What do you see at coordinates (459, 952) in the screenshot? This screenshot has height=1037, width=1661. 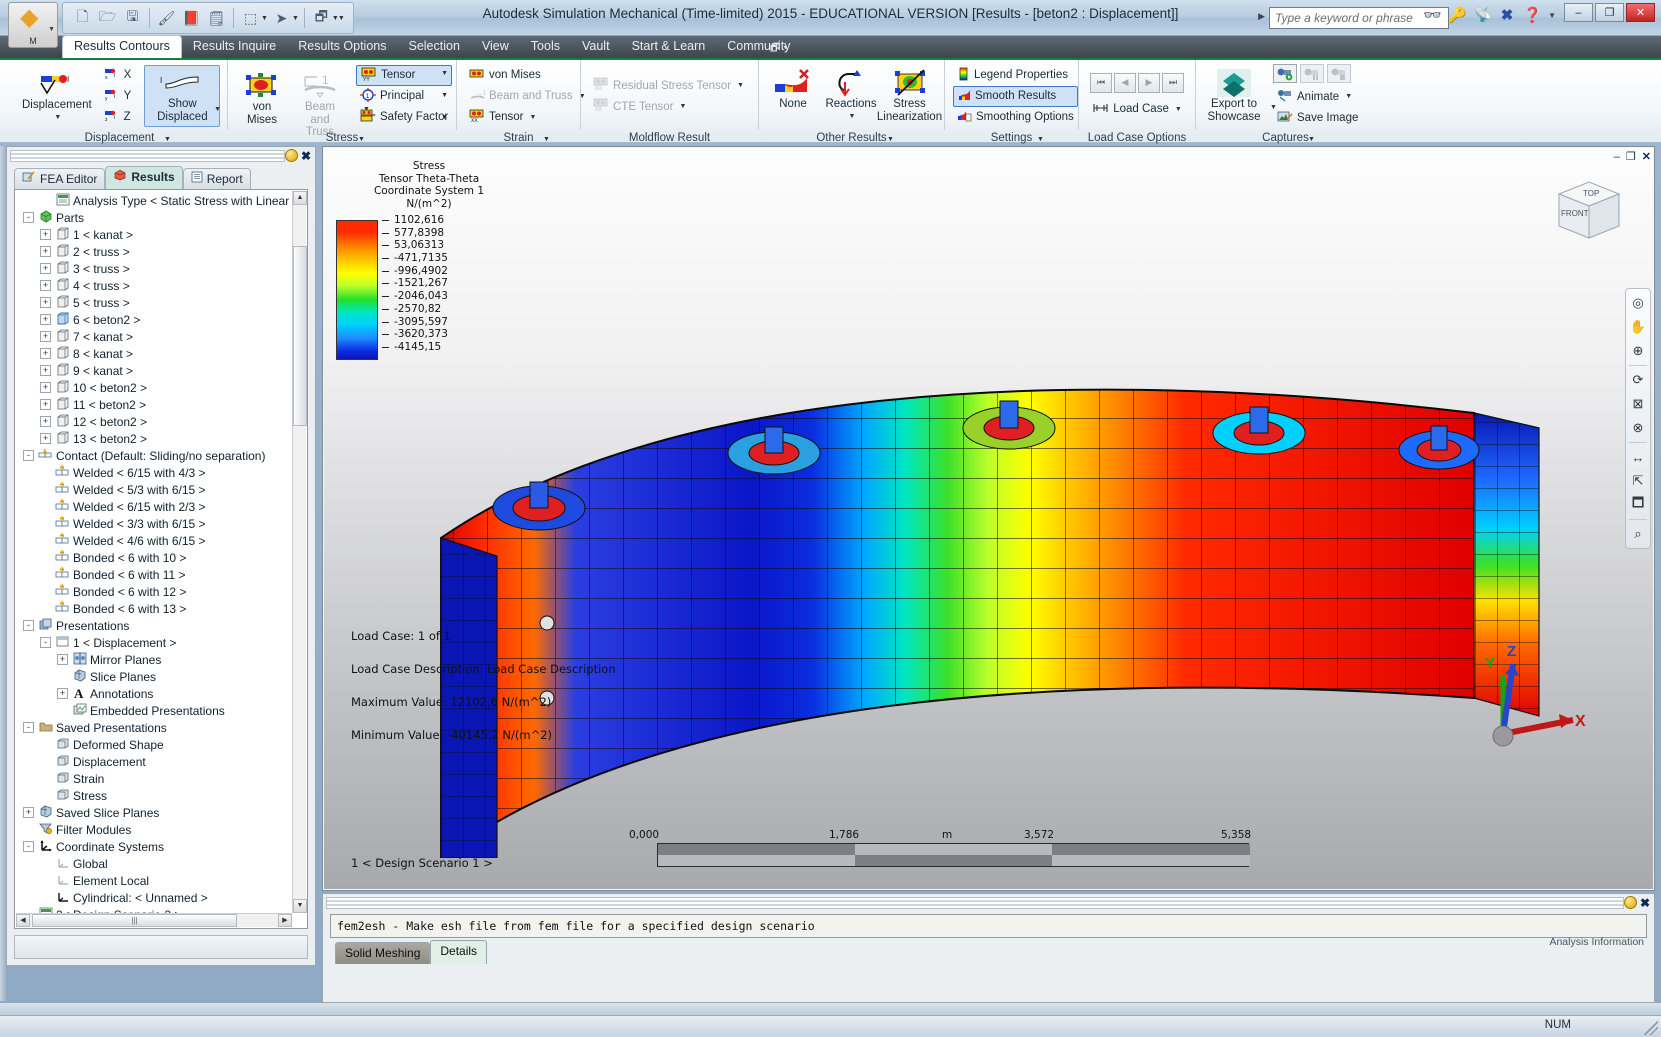 I see `tab-details: Details` at bounding box center [459, 952].